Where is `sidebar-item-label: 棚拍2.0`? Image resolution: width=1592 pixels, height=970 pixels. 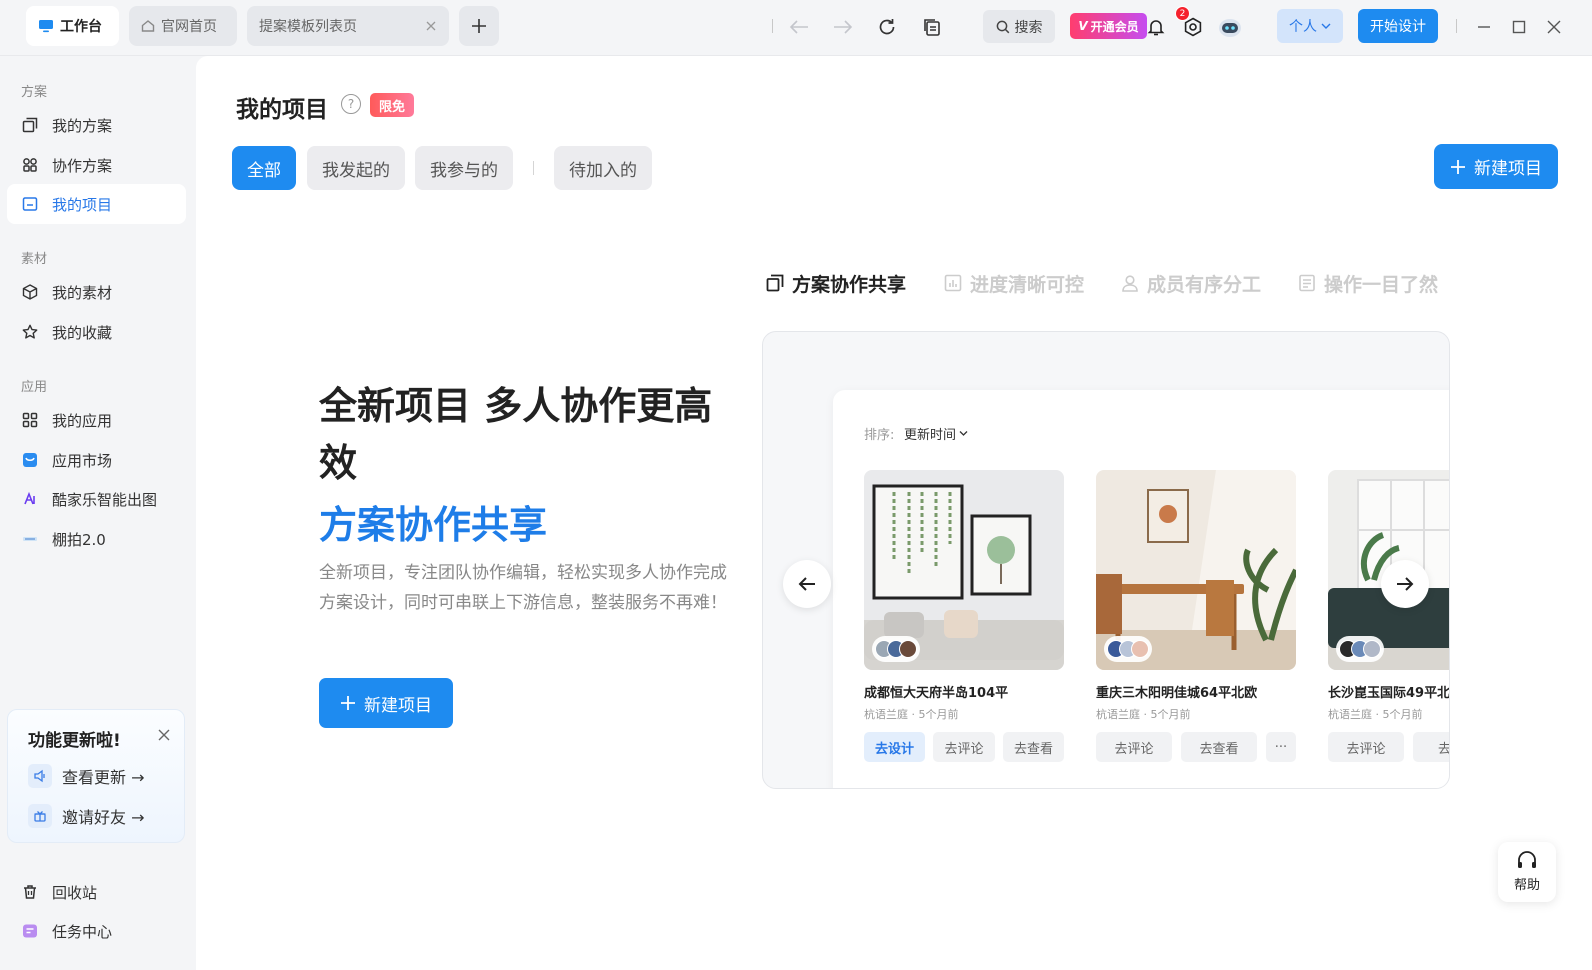 sidebar-item-label: 棚拍2.0 is located at coordinates (79, 539).